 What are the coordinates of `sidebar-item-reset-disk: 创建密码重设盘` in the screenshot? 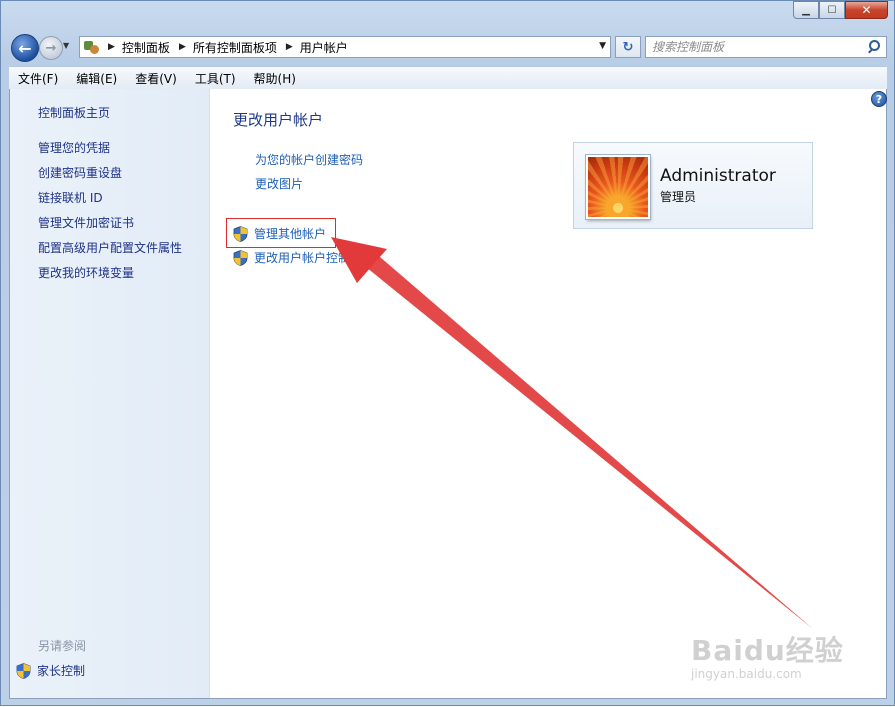 It's located at (80, 172).